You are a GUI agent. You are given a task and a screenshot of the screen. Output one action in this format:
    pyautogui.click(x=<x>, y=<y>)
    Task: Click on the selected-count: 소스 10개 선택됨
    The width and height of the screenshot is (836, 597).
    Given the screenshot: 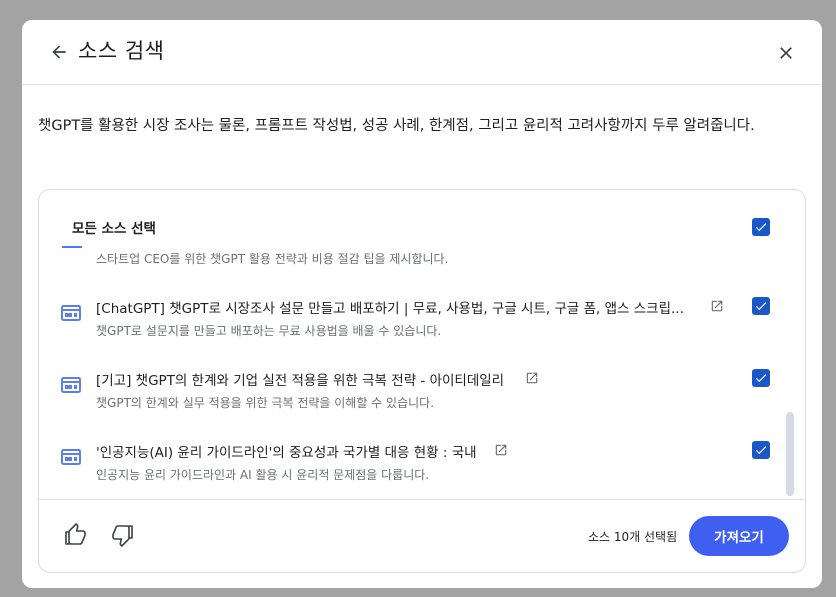 What is the action you would take?
    pyautogui.click(x=633, y=537)
    